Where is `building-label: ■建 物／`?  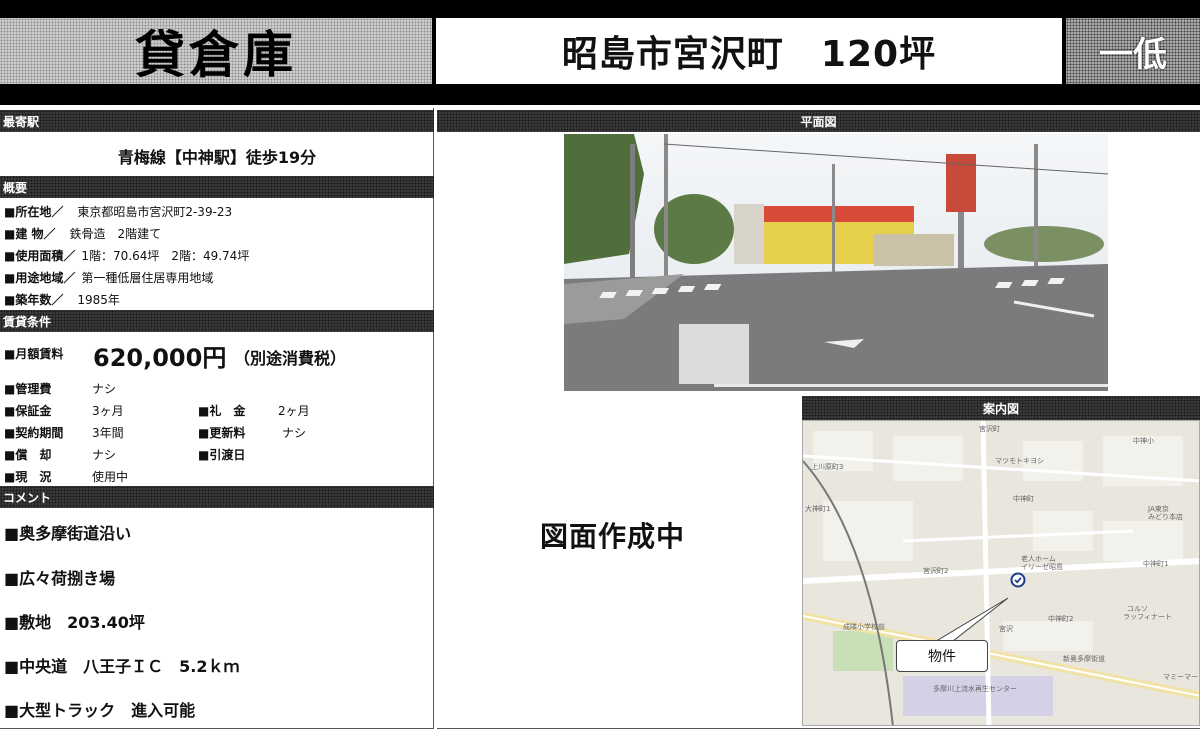
building-label: ■建 物／ is located at coordinates (30, 234).